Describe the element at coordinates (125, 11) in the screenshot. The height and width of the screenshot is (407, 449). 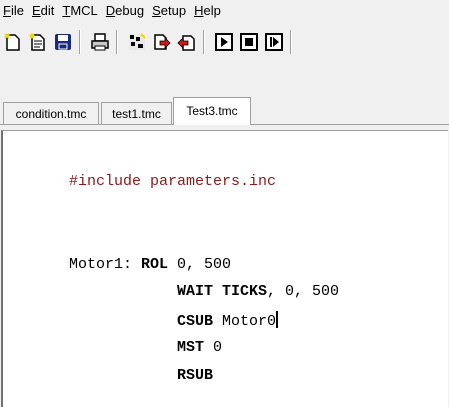
I see `menu-debug: Debug` at that location.